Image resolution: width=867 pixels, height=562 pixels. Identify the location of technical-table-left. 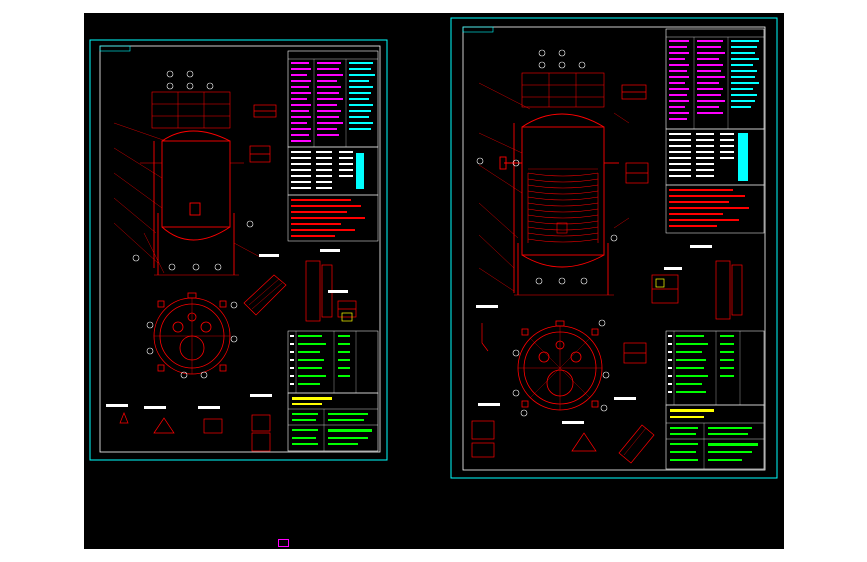
(333, 146).